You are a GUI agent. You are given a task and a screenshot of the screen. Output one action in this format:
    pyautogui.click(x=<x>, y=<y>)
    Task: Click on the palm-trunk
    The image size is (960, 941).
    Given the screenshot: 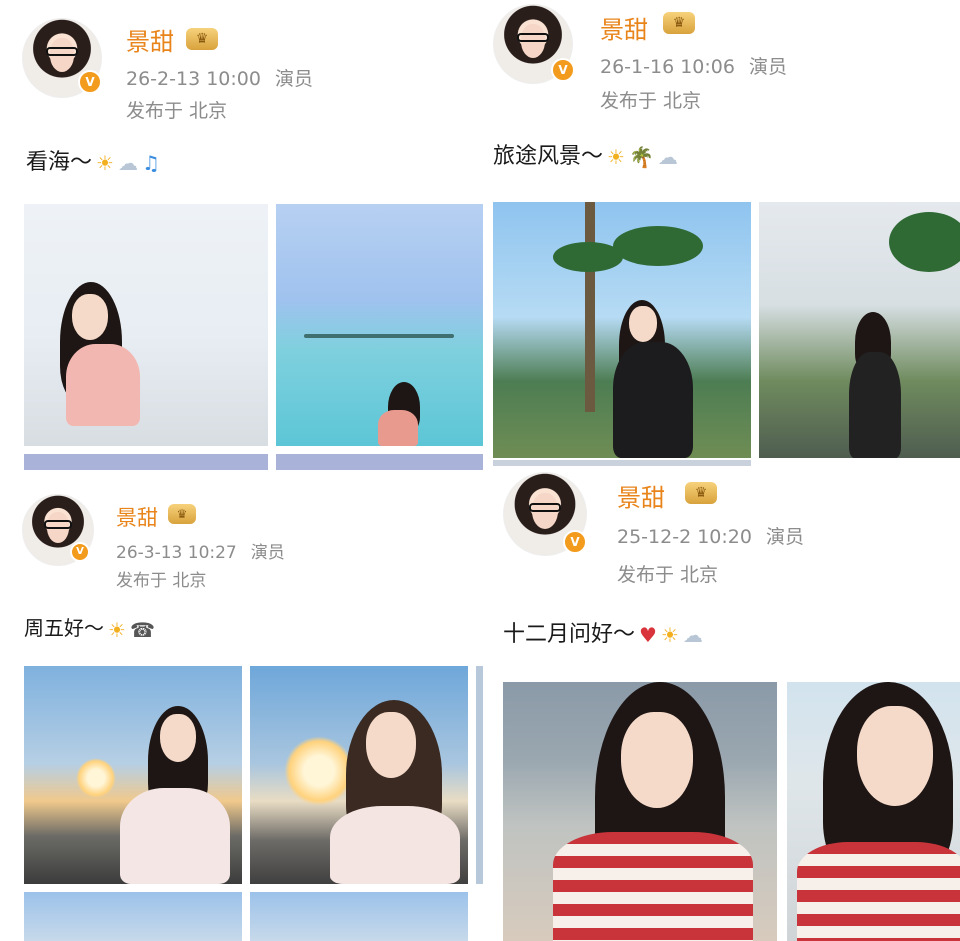 What is the action you would take?
    pyautogui.click(x=590, y=307)
    